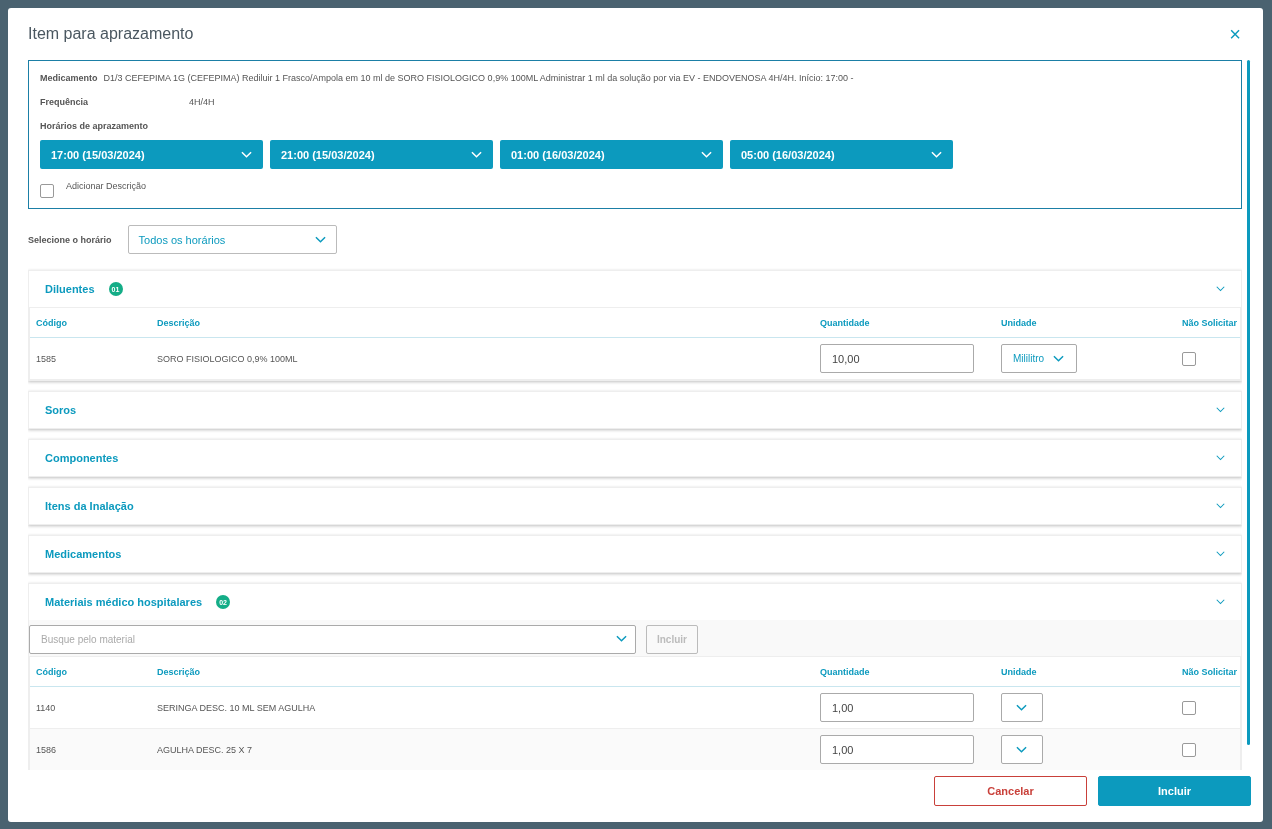 The image size is (1272, 829). Describe the element at coordinates (70, 289) in the screenshot. I see `section-title: Diluentes` at that location.